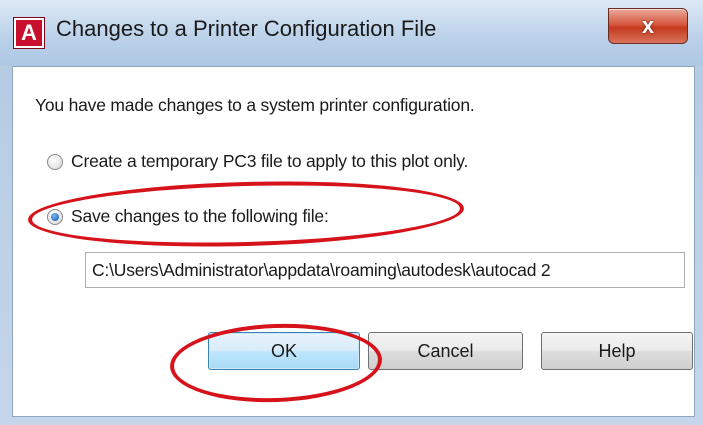 Image resolution: width=703 pixels, height=425 pixels. What do you see at coordinates (246, 28) in the screenshot?
I see `window-title: Changes to a Printer Configuration File` at bounding box center [246, 28].